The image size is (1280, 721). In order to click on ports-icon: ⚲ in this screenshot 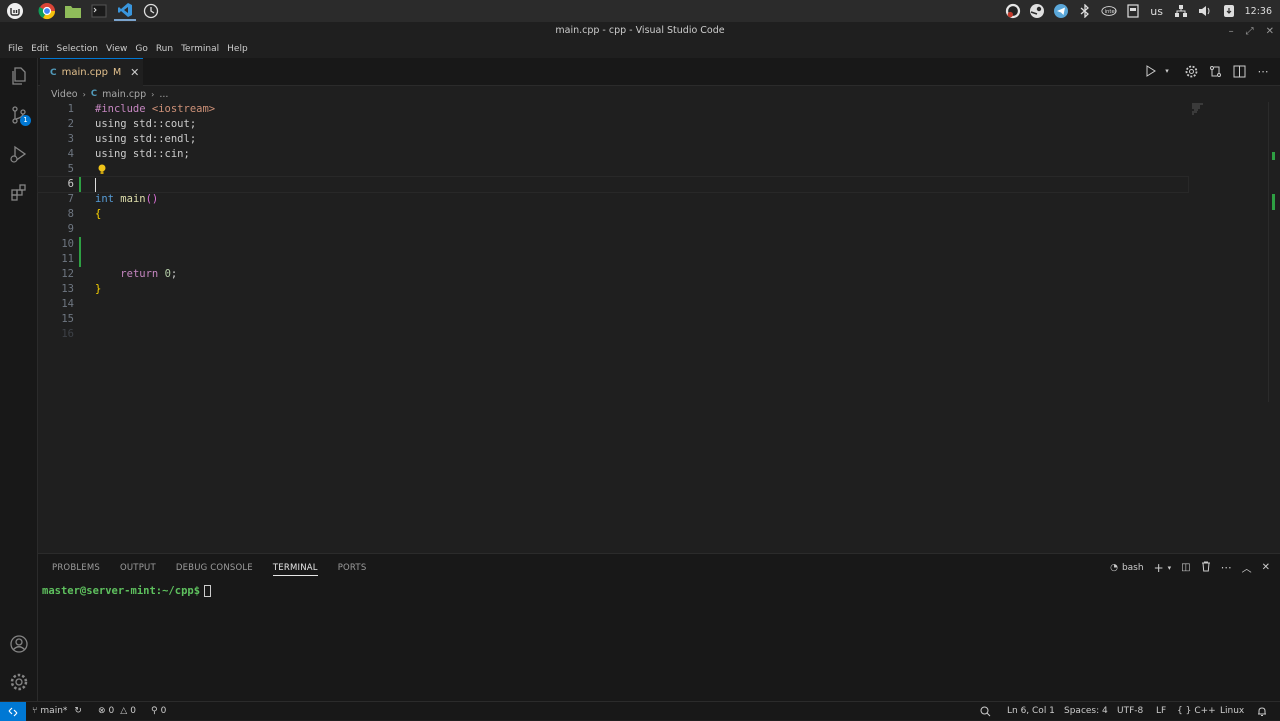, I will do `click(154, 711)`.